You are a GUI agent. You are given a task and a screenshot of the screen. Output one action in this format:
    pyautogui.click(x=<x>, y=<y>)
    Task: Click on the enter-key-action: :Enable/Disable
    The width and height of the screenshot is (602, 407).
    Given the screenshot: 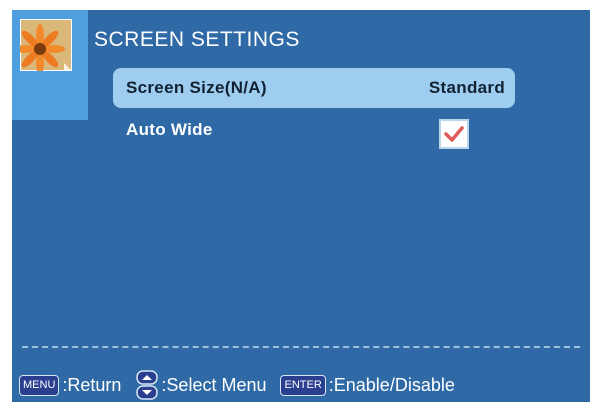 What is the action you would take?
    pyautogui.click(x=391, y=384)
    